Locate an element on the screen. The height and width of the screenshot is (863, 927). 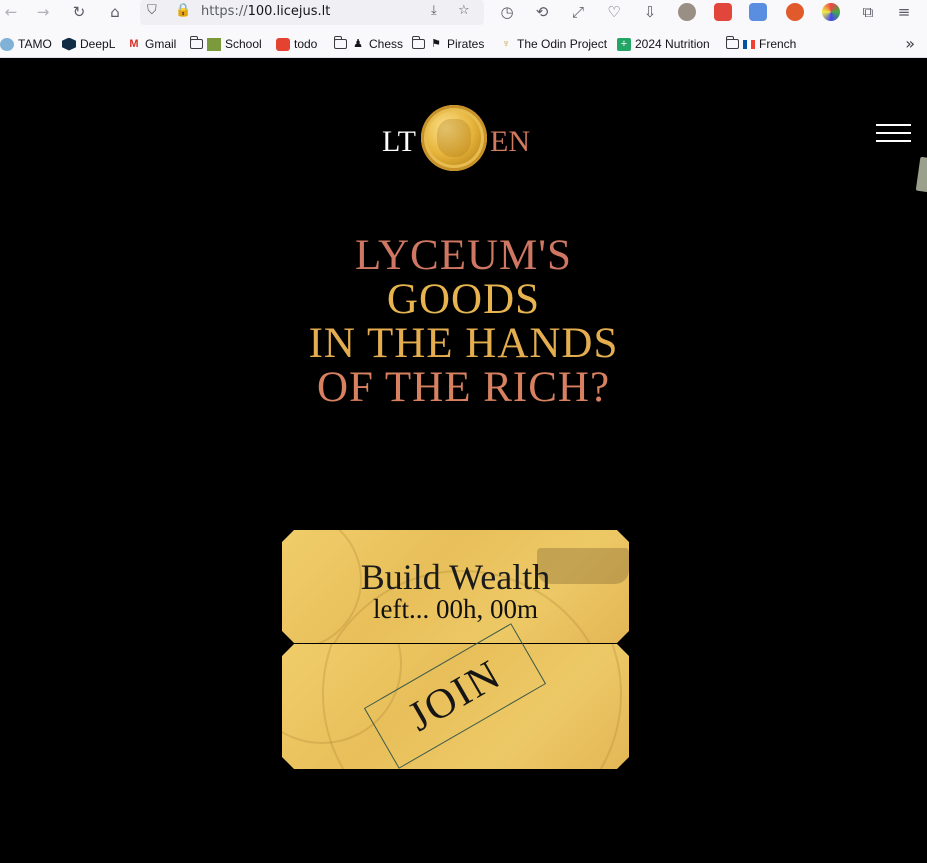
todoist-icon is located at coordinates (283, 44).